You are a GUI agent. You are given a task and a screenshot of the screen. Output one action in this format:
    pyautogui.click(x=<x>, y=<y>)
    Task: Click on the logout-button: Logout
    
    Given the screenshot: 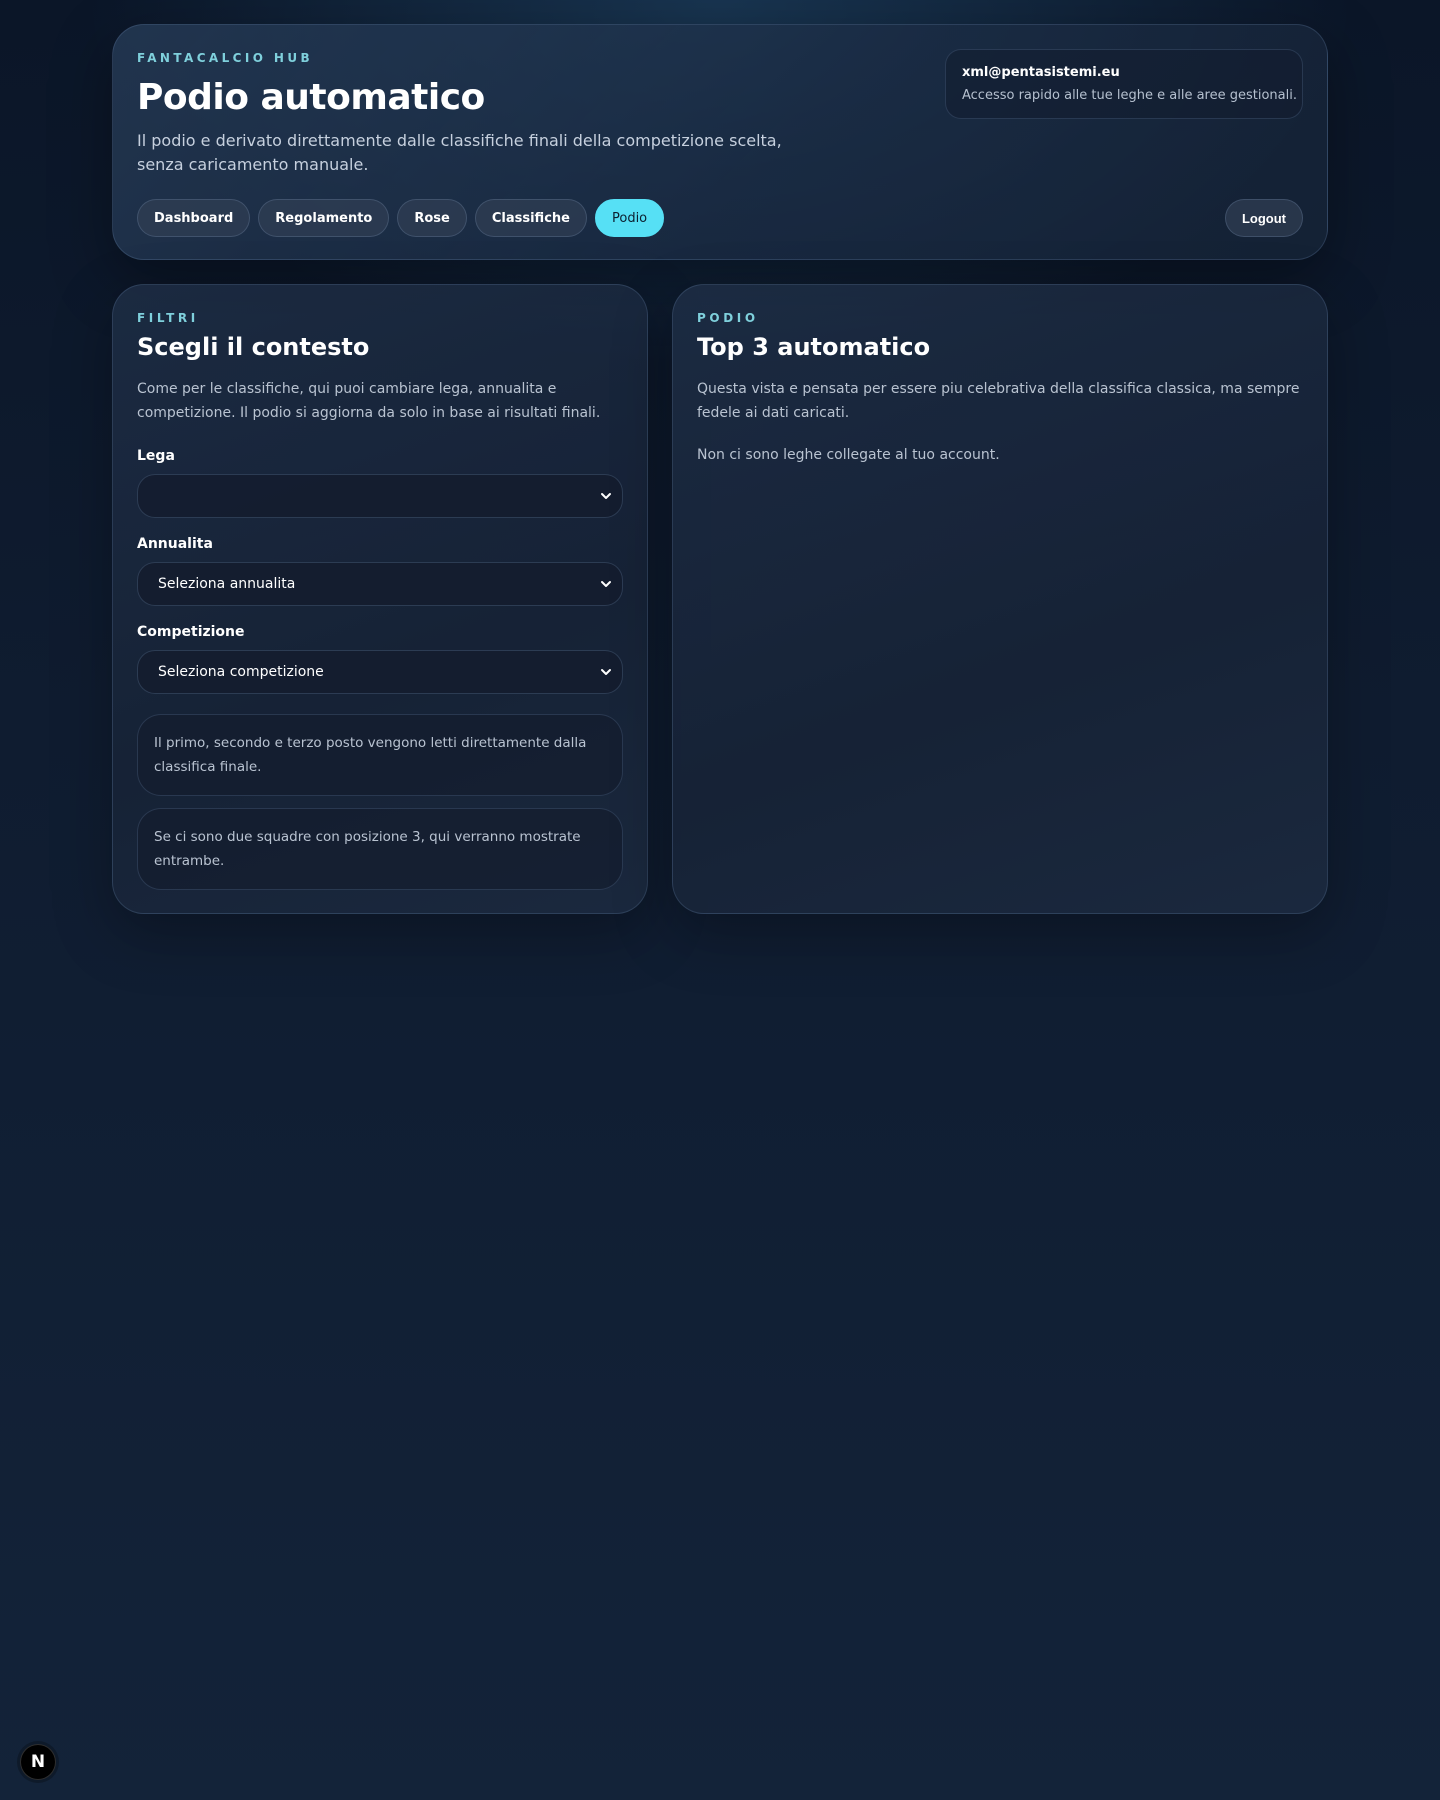 What is the action you would take?
    pyautogui.click(x=1263, y=218)
    